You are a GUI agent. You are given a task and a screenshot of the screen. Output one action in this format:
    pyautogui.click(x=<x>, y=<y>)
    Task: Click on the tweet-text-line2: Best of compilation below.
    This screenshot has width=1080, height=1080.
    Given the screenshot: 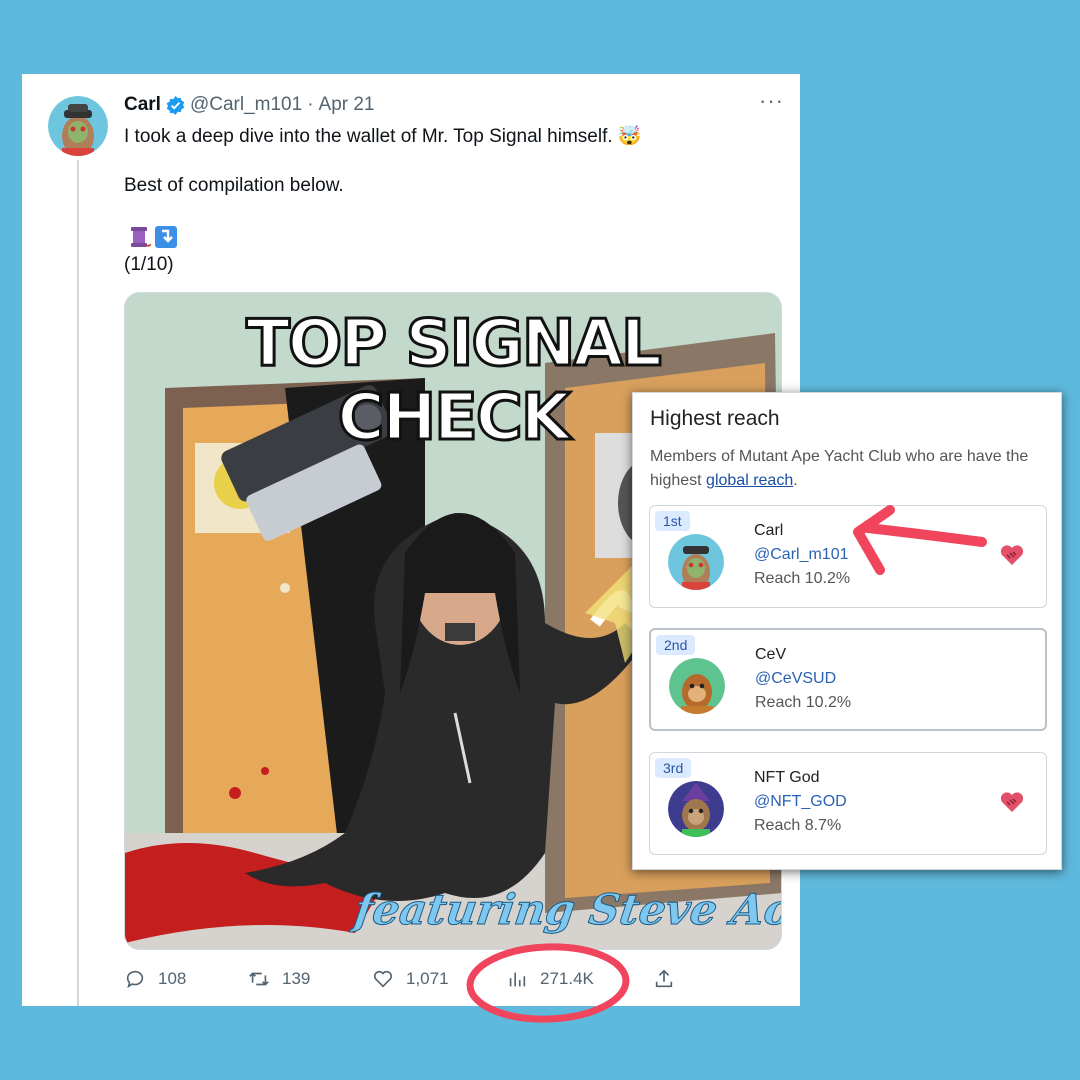 What is the action you would take?
    pyautogui.click(x=234, y=185)
    